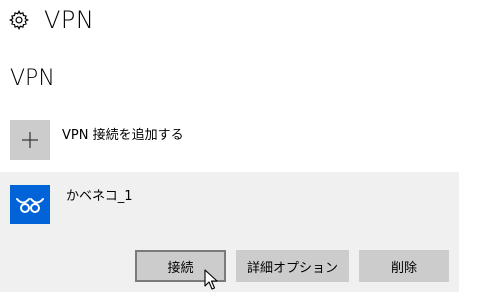  What do you see at coordinates (404, 266) in the screenshot?
I see `delete-button: 削除` at bounding box center [404, 266].